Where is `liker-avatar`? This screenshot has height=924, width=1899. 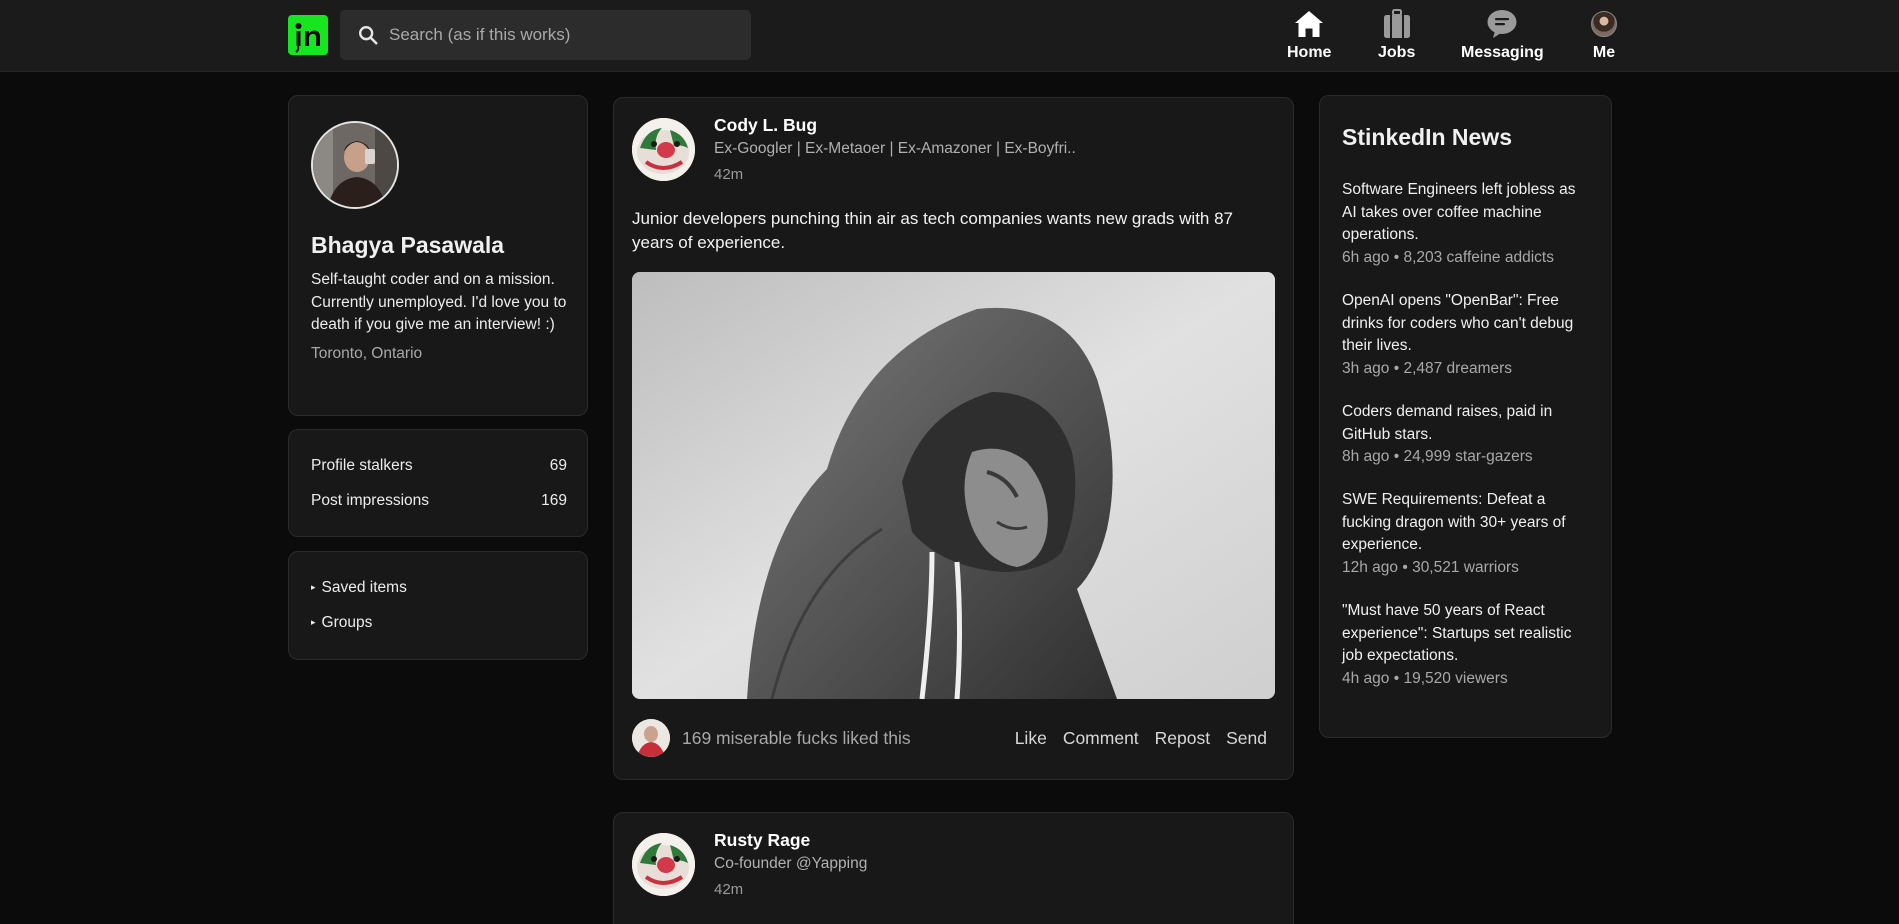 liker-avatar is located at coordinates (651, 738).